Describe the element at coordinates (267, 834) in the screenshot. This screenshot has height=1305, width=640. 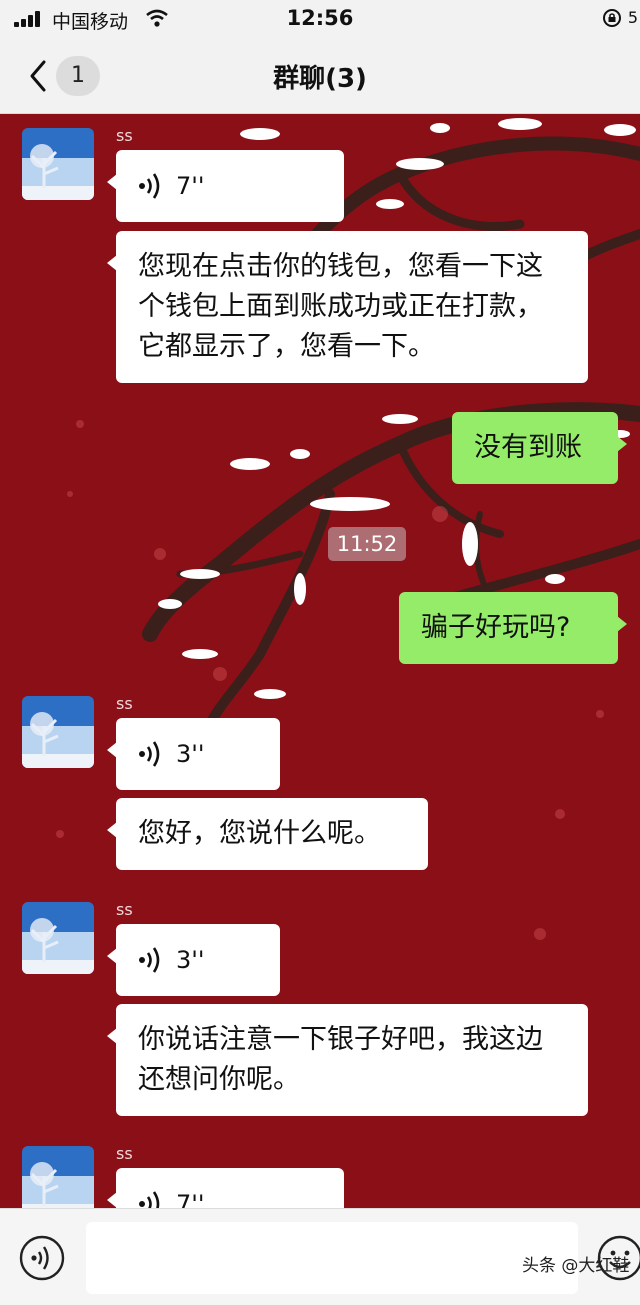
I see `text-message: 您好，您说什么呢。` at that location.